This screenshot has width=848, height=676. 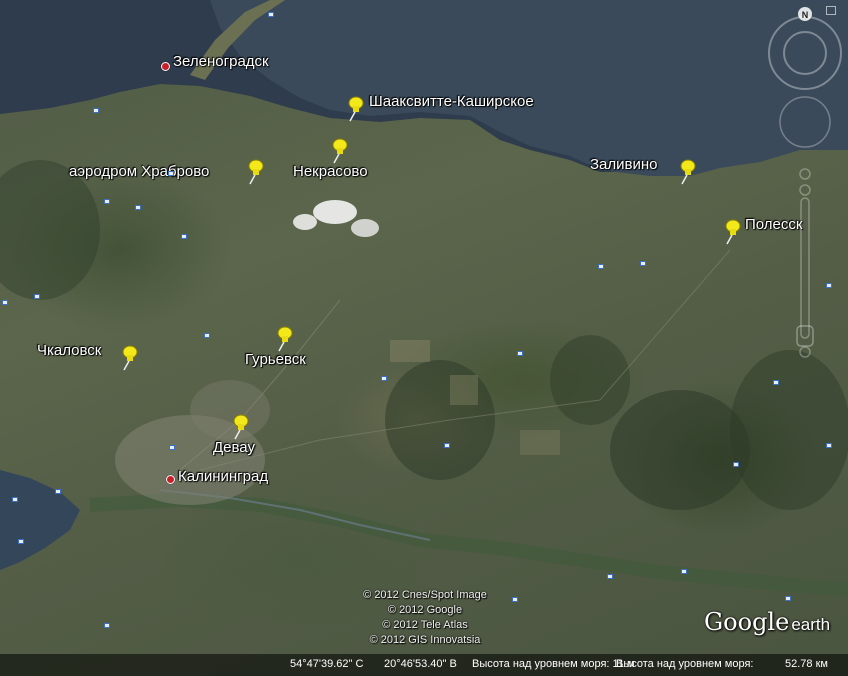 I want to click on logo-product: earth, so click(x=811, y=624).